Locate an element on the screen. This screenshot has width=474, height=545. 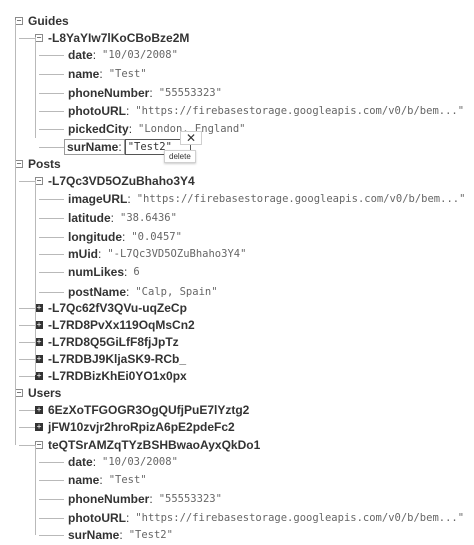
node-row: -L7Qc3VD5OZuBhaho3Y4 is located at coordinates (121, 181).